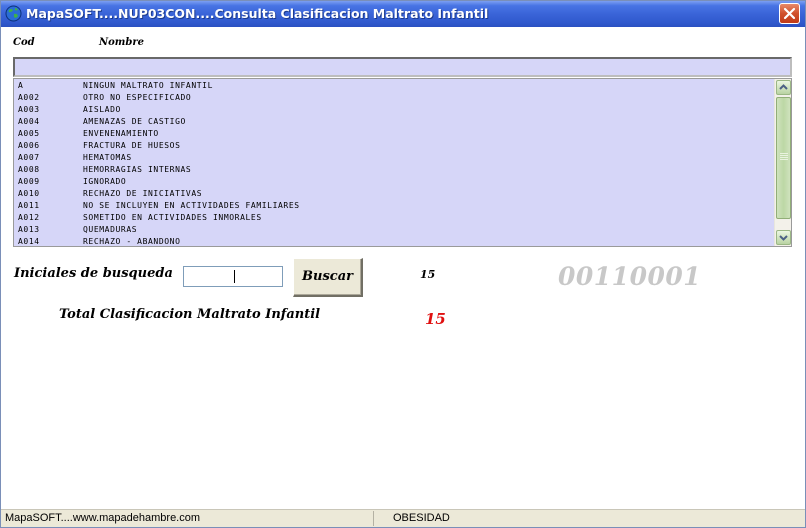 Image resolution: width=806 pixels, height=528 pixels. I want to click on list-item-name: IGNORADO, so click(105, 181).